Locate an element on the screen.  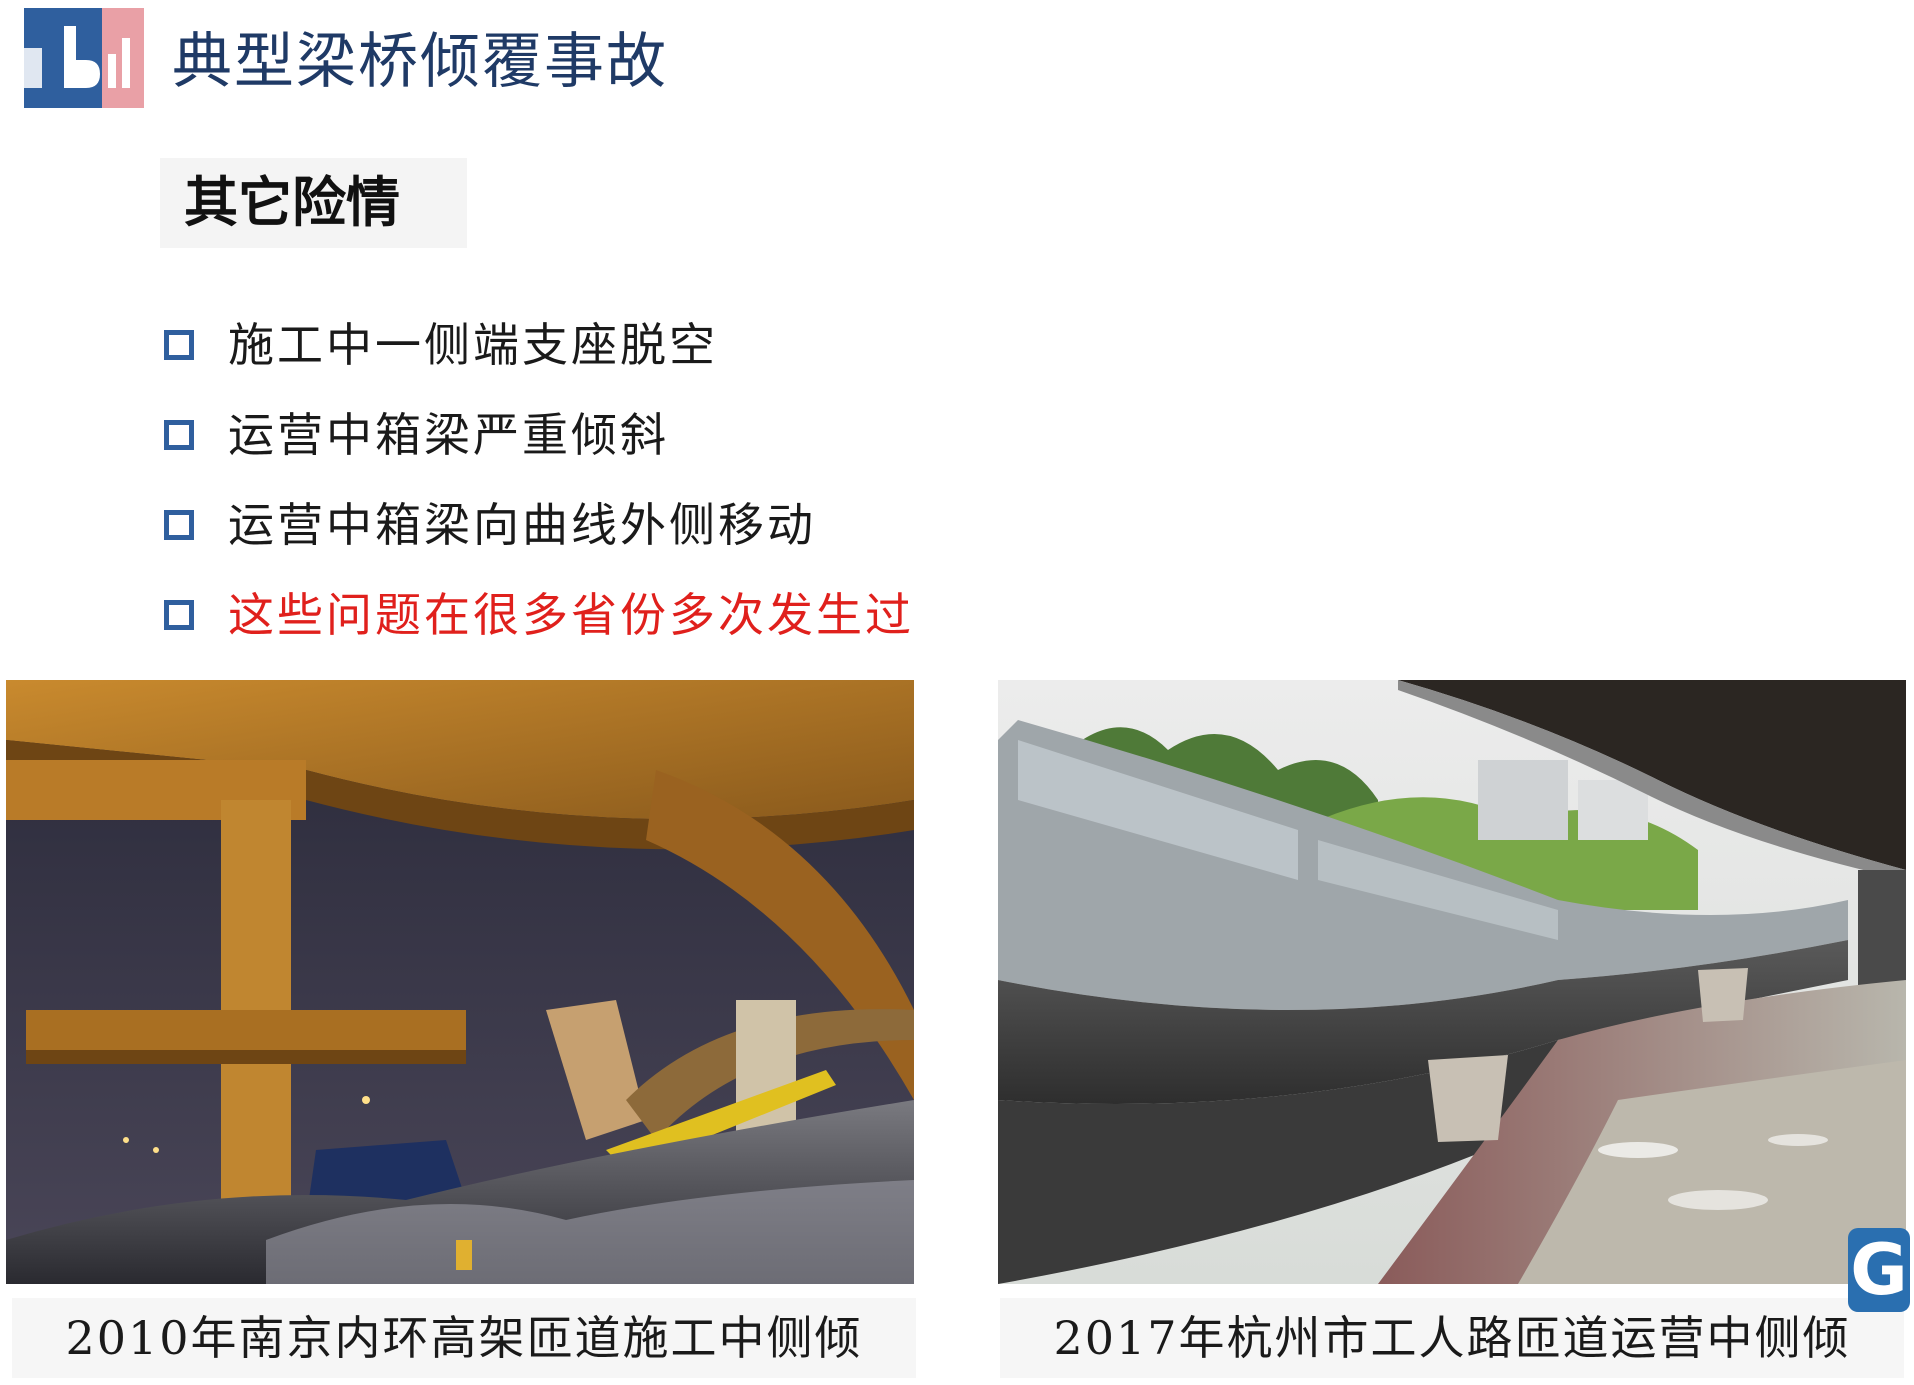
bullet-item: 运营中箱梁向曲线外侧移动 is located at coordinates (539, 525).